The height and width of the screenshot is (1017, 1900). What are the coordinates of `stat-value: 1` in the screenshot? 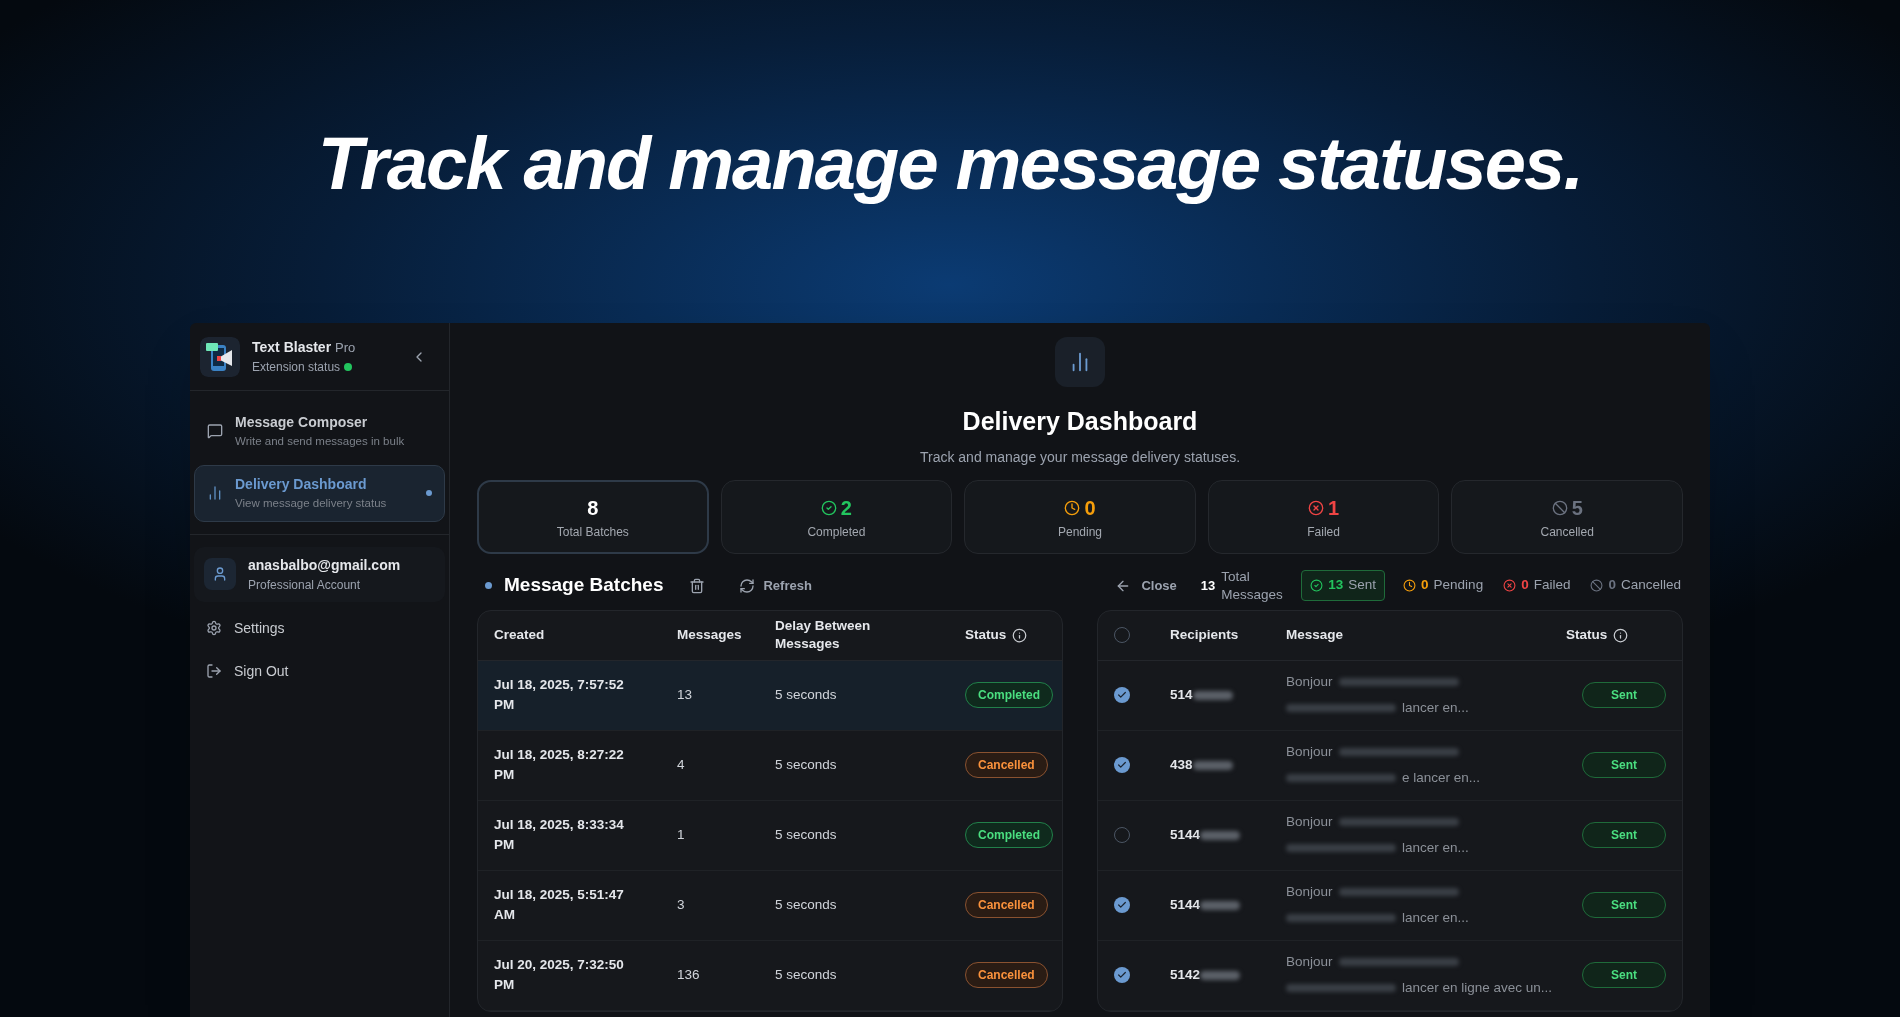 It's located at (1334, 508).